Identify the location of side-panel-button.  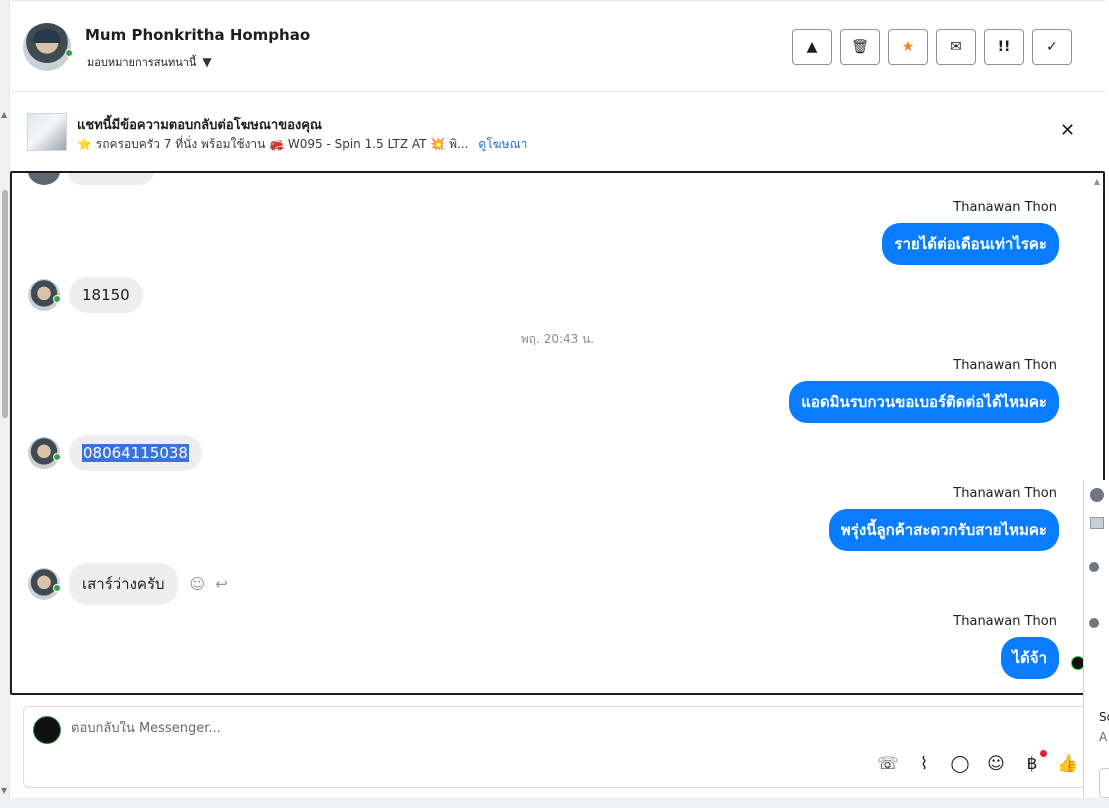
(1104, 783).